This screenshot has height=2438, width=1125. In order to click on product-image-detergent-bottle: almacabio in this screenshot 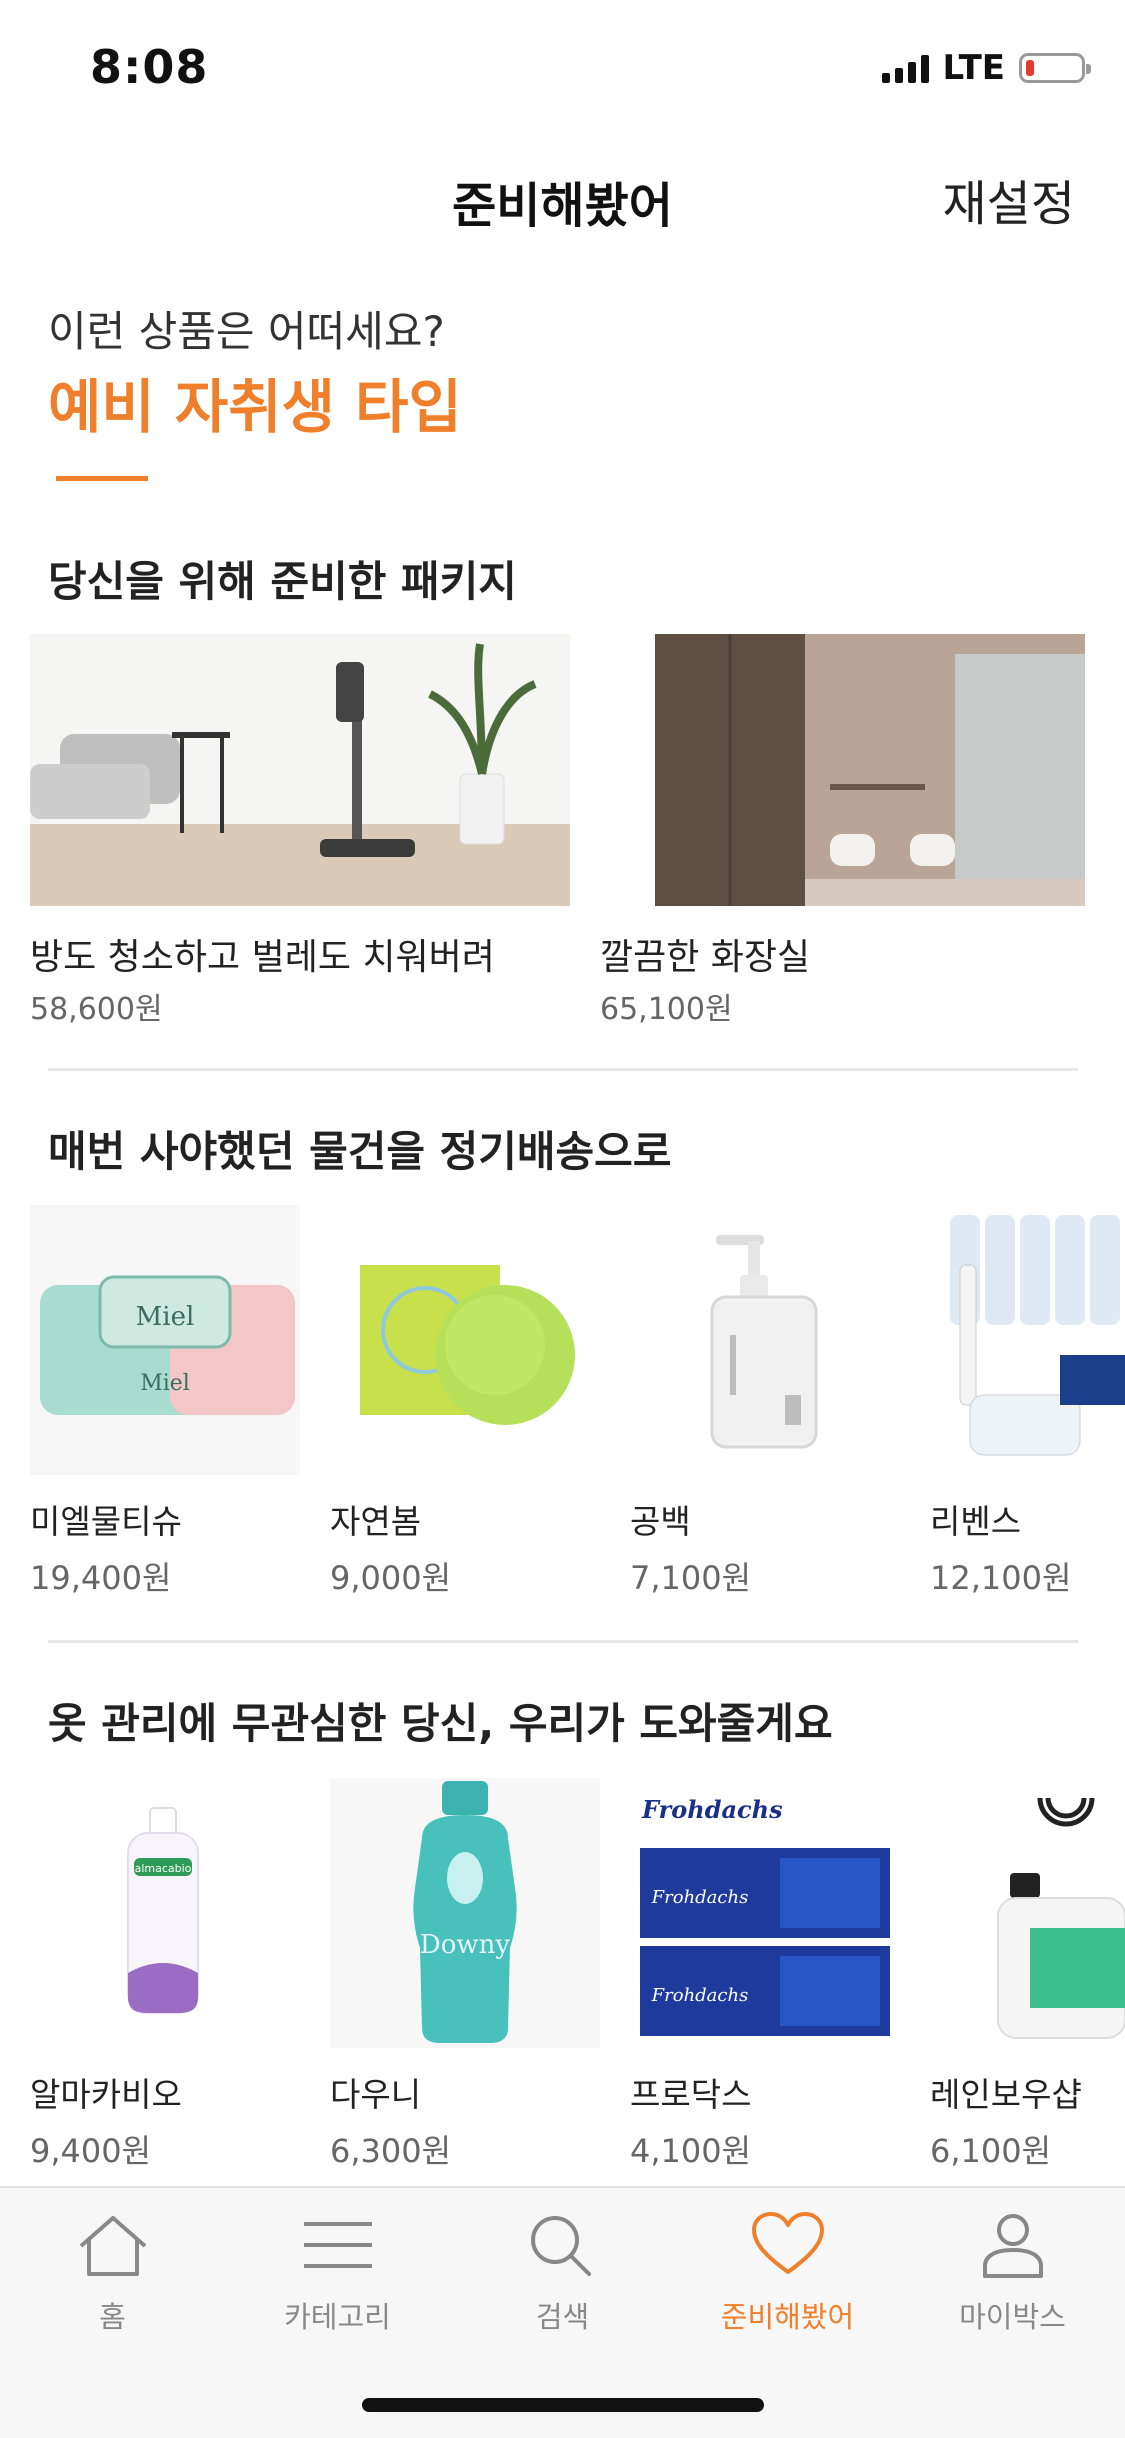, I will do `click(165, 1913)`.